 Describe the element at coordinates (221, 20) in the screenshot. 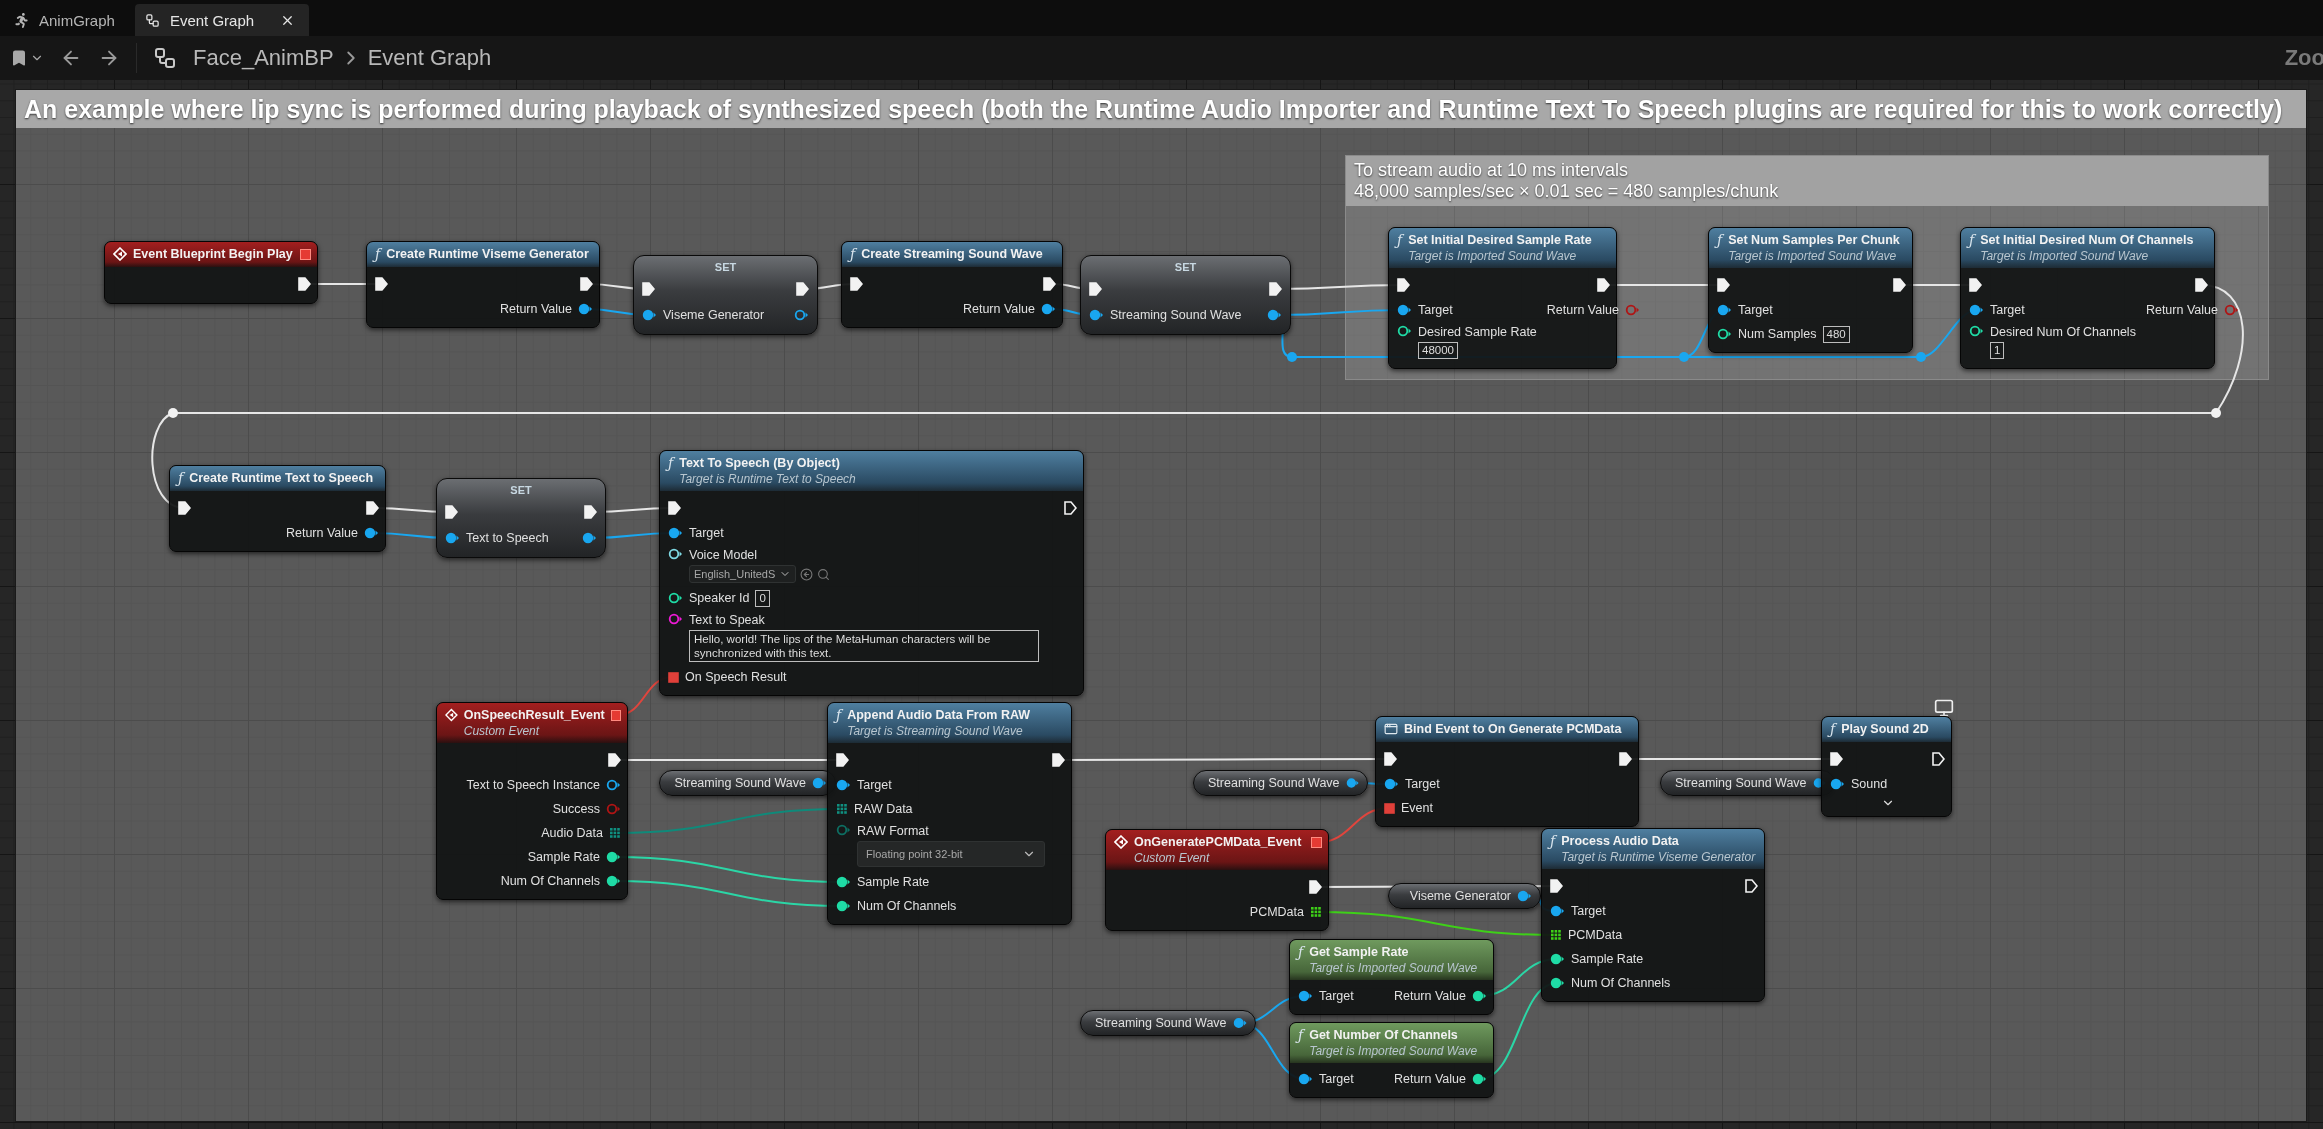

I see `tab: Event Graph` at that location.